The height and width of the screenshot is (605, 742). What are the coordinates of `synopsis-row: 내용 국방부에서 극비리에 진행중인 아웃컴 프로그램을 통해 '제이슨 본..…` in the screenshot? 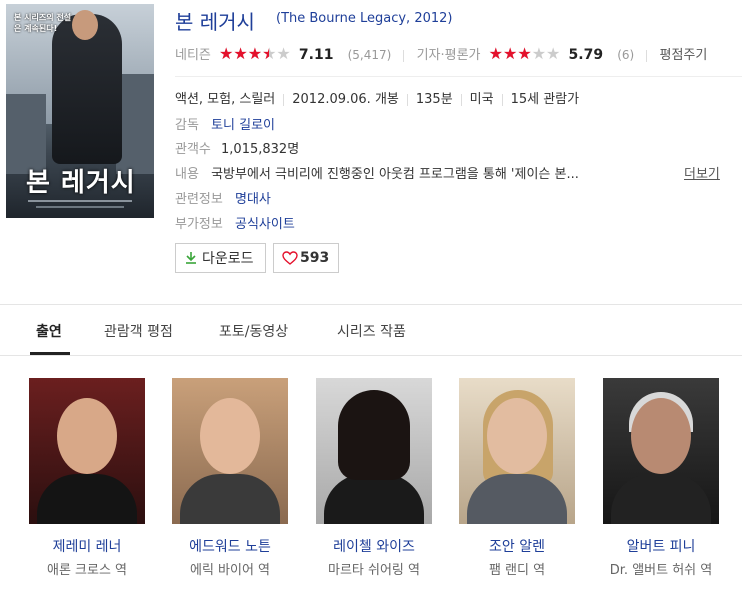 It's located at (377, 172).